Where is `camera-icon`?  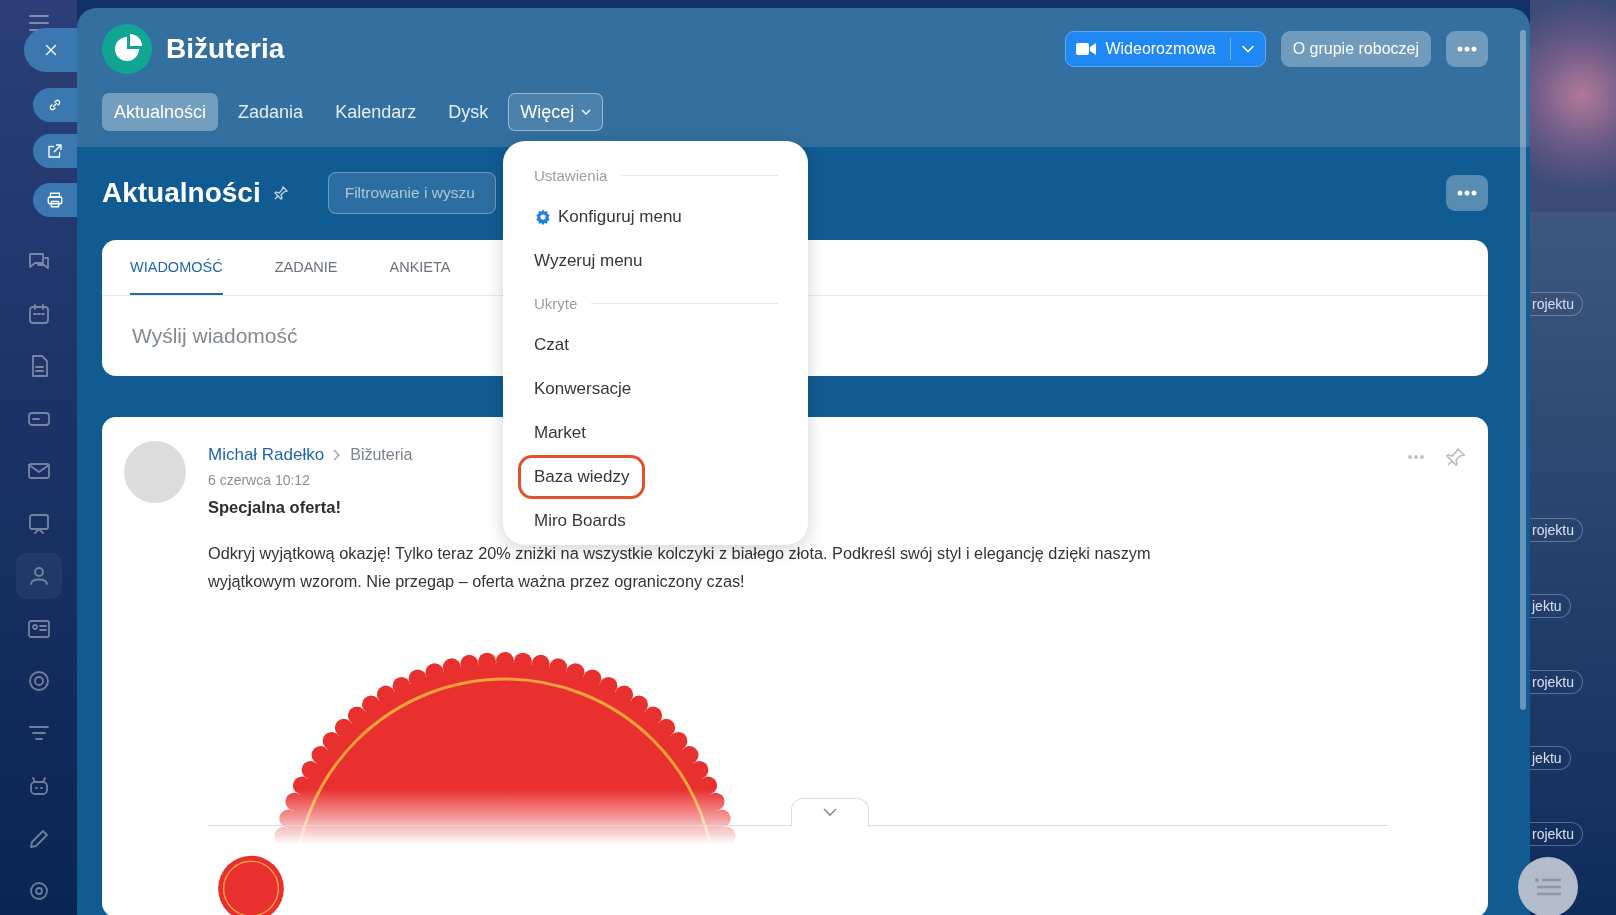
camera-icon is located at coordinates (1086, 49).